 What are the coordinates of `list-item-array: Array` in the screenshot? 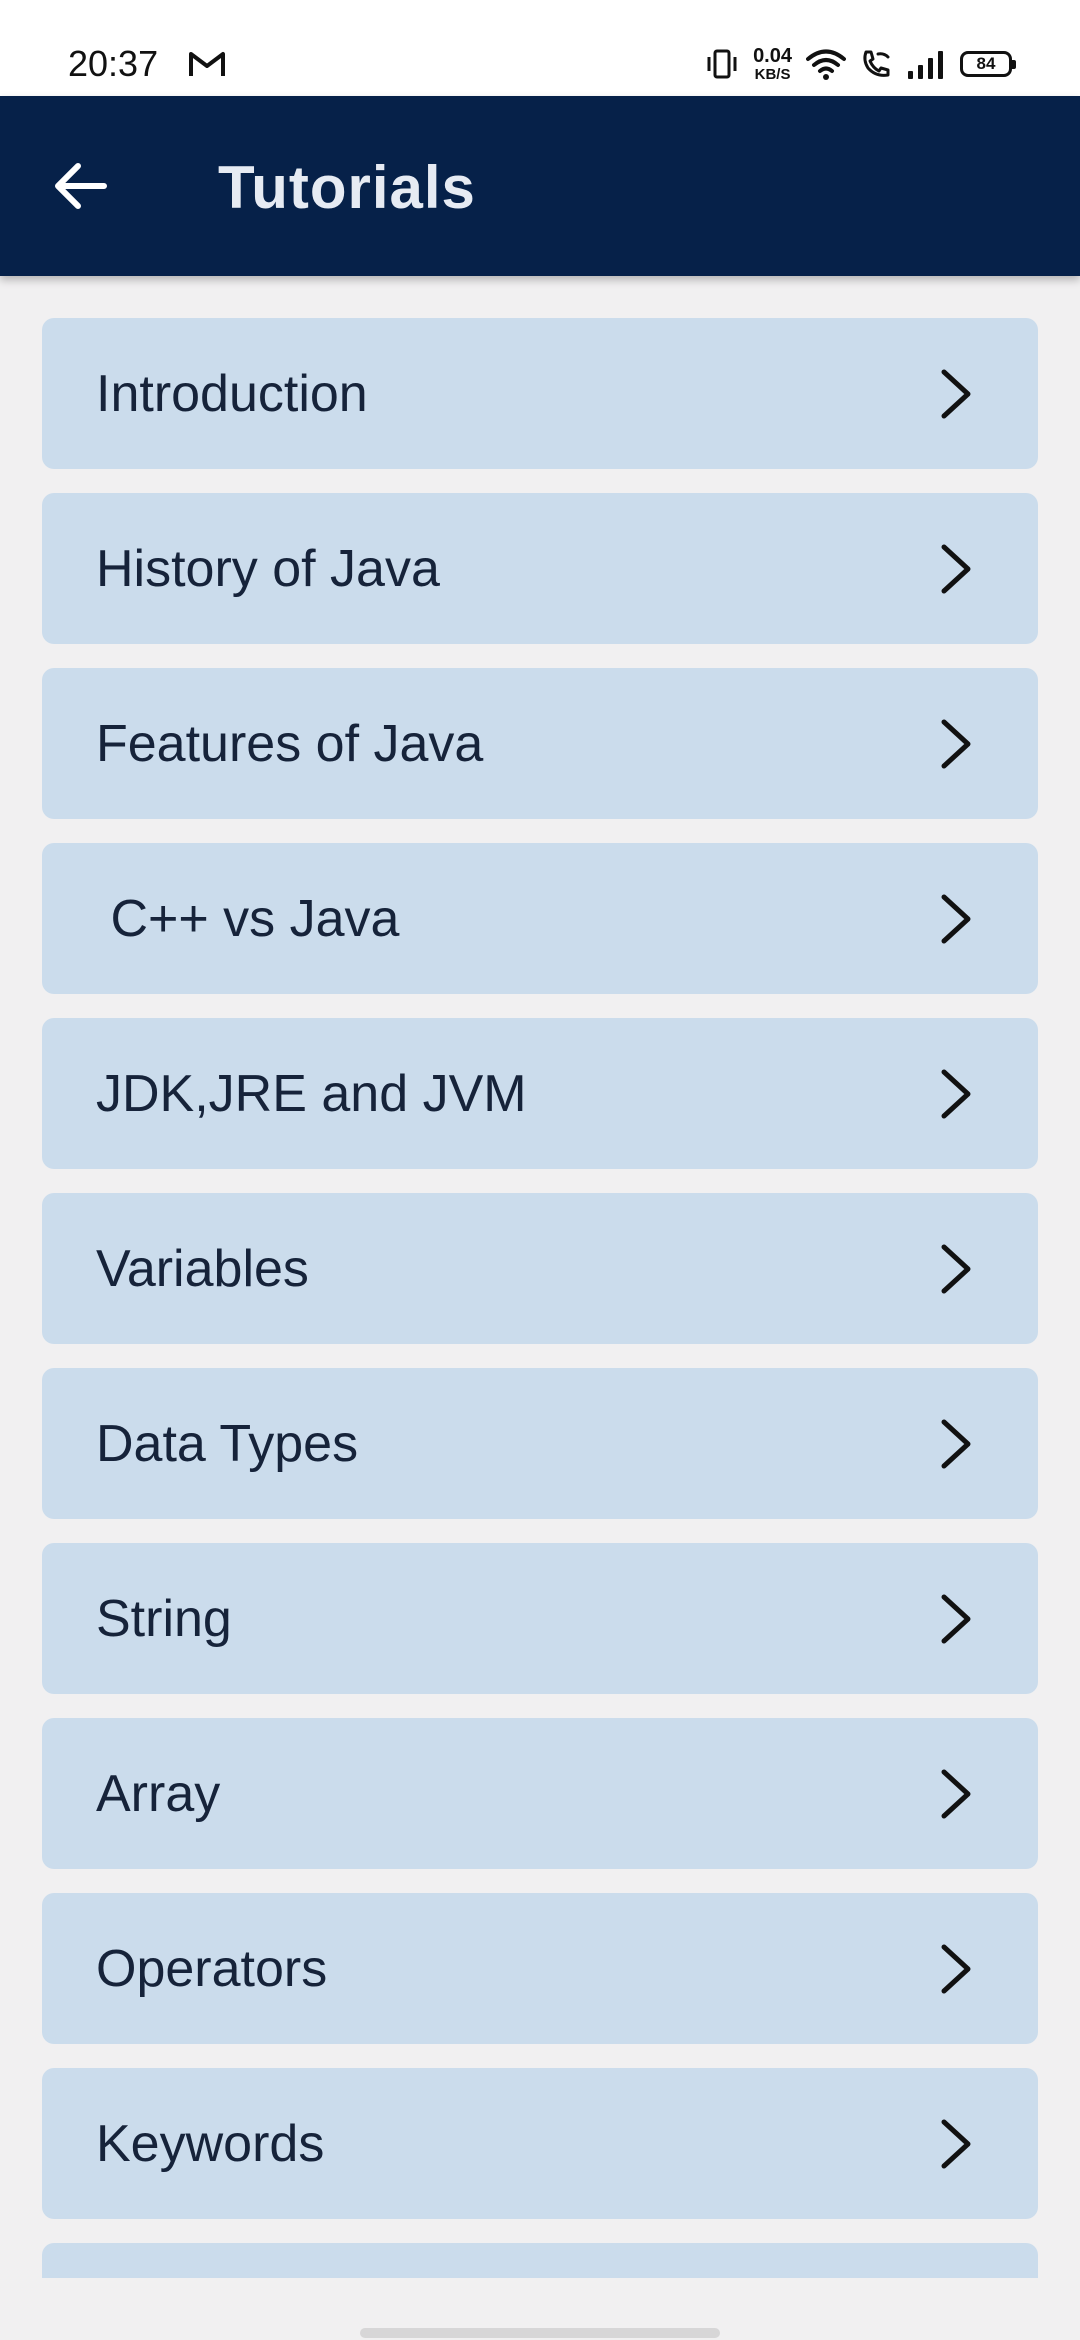 It's located at (540, 1793).